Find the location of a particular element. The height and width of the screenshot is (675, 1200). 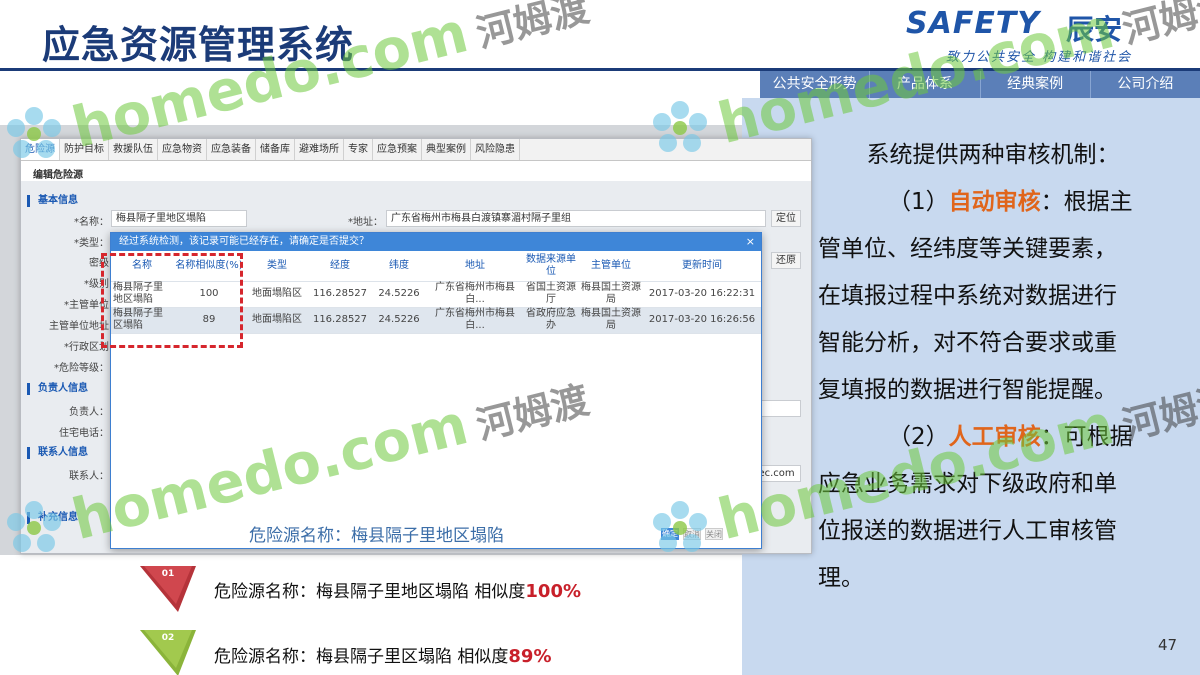

top-nav: 公共安全形势 产品体系 经典案例 公司介绍 is located at coordinates (980, 84).